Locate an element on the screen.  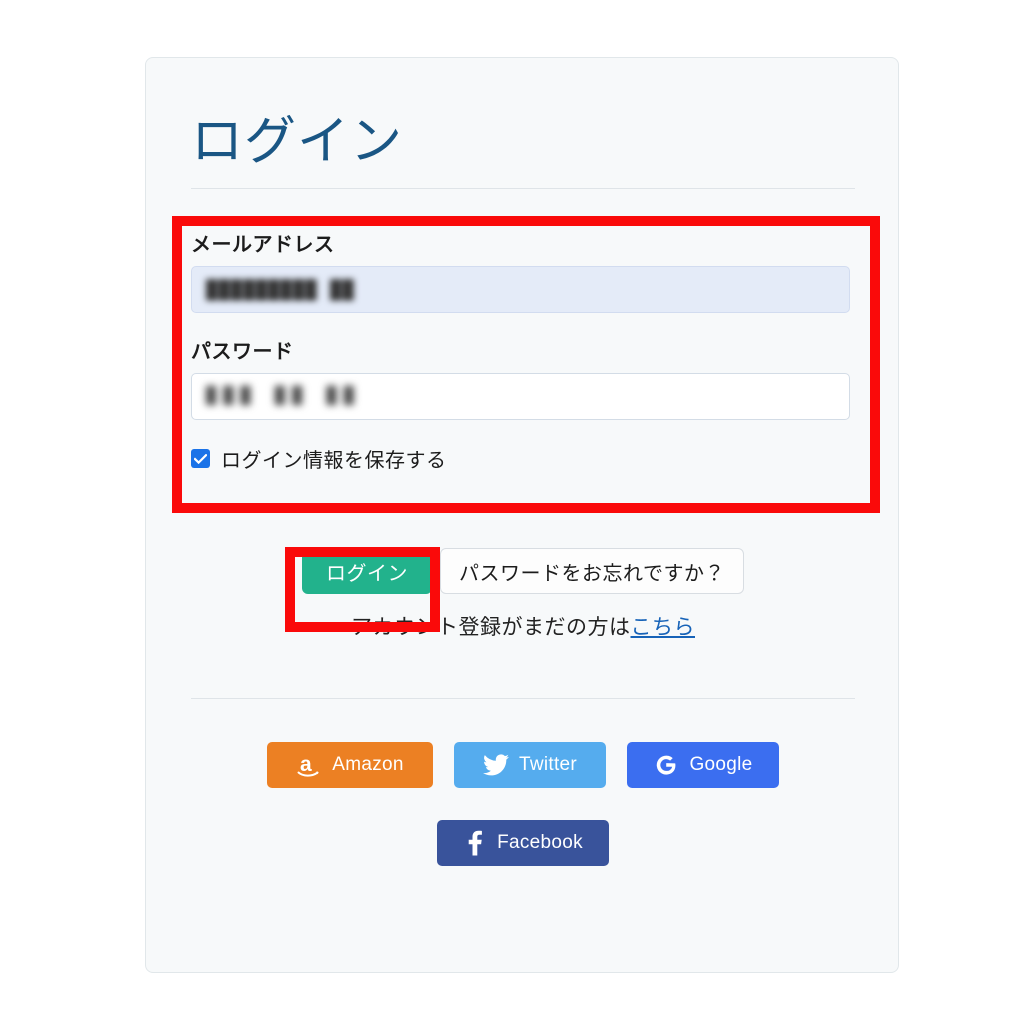
amazon-icon: a is located at coordinates (309, 765).